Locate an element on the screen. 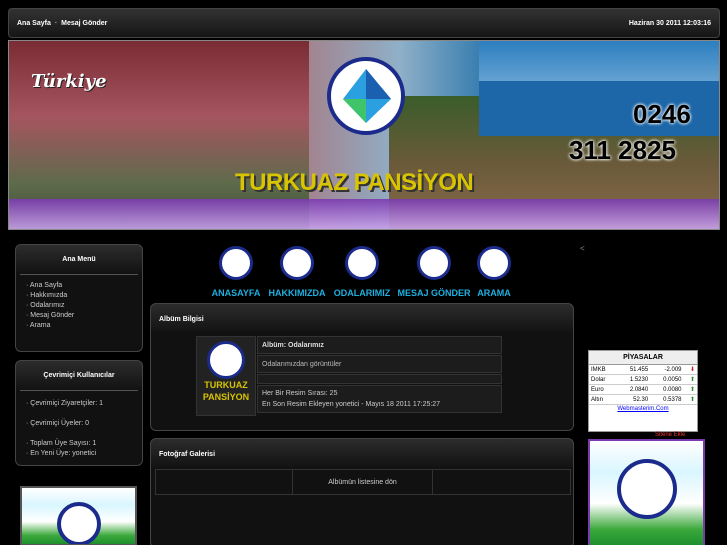 This screenshot has height=545, width=727. market-change: 0.5378 is located at coordinates (667, 399).